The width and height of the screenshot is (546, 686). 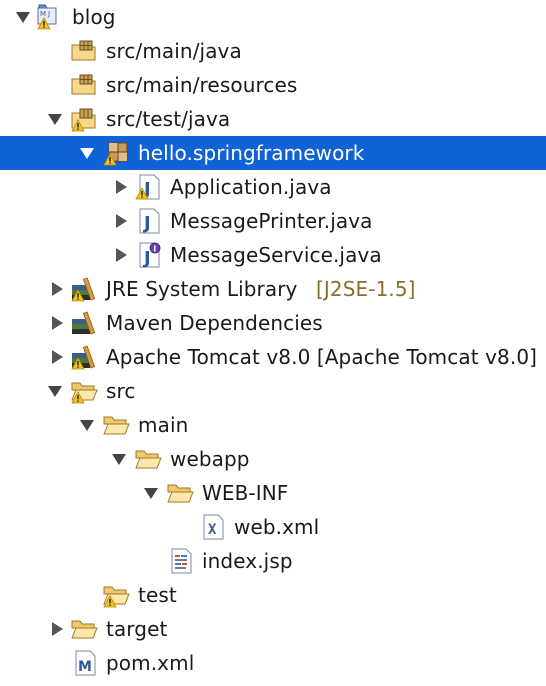 I want to click on tree-row-blog: M J blog, so click(x=273, y=17).